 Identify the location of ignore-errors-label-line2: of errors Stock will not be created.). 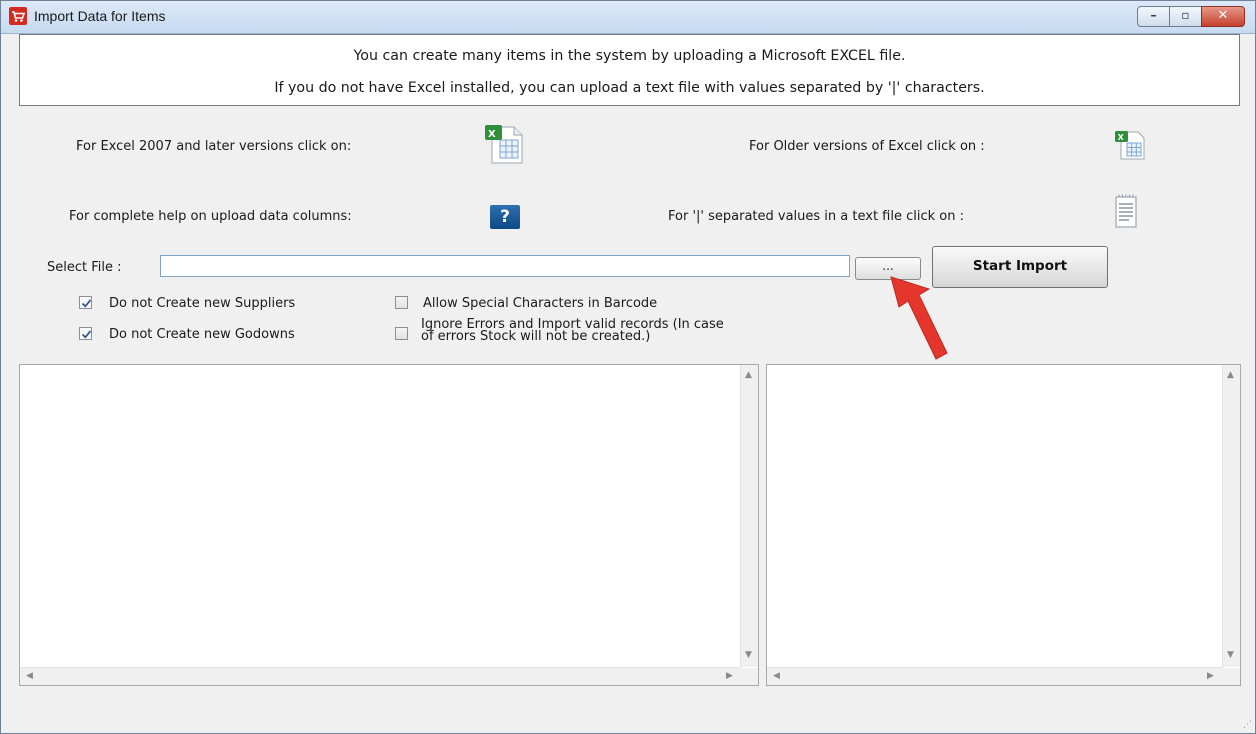
(536, 336).